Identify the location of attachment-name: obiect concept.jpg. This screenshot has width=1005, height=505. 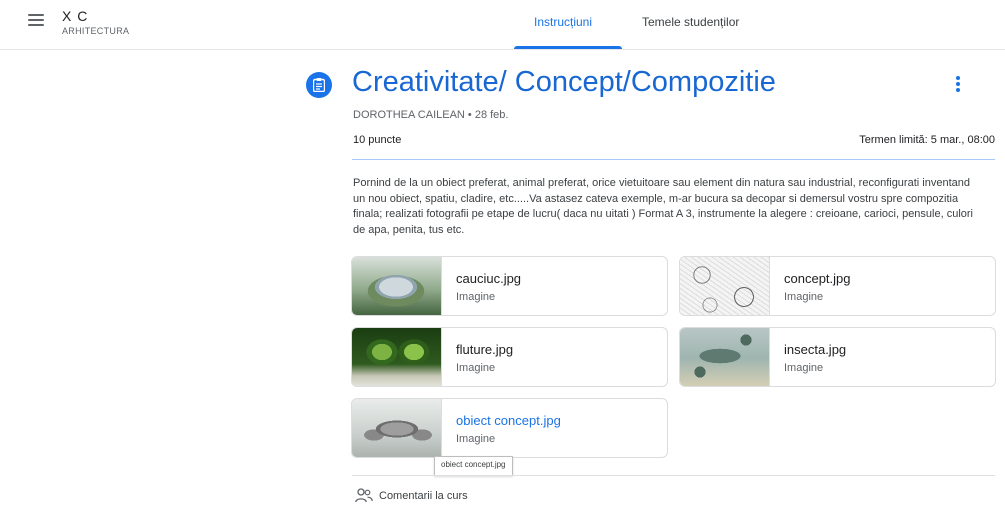
(508, 420).